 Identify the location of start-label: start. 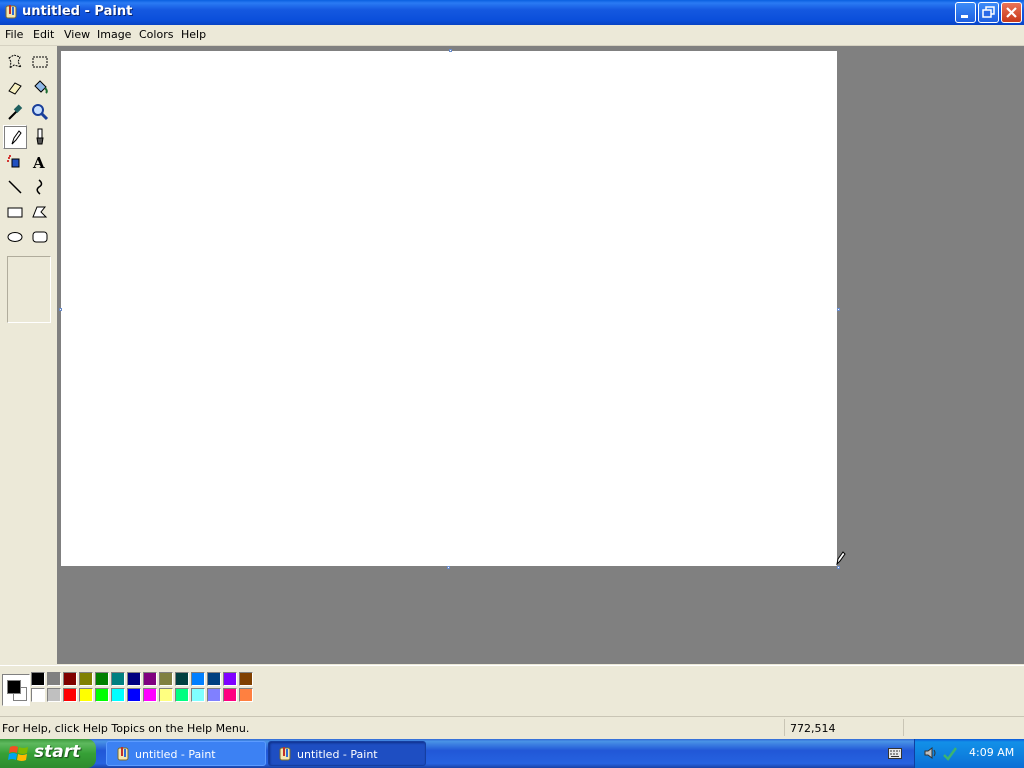
(57, 752).